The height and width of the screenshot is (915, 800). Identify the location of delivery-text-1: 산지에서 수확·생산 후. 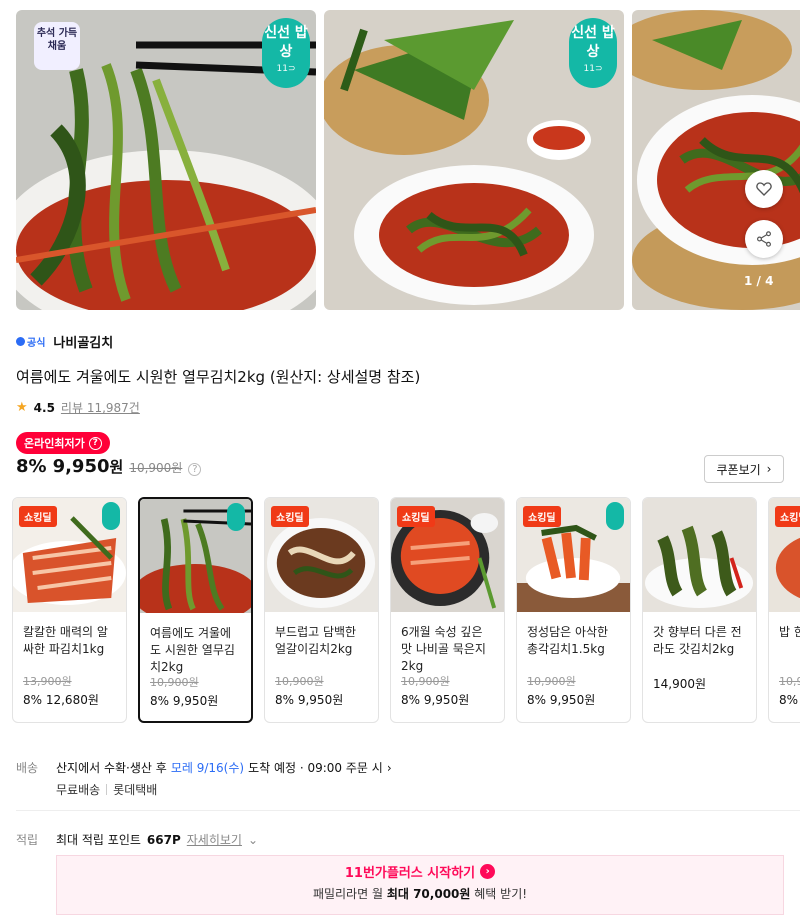
(111, 768).